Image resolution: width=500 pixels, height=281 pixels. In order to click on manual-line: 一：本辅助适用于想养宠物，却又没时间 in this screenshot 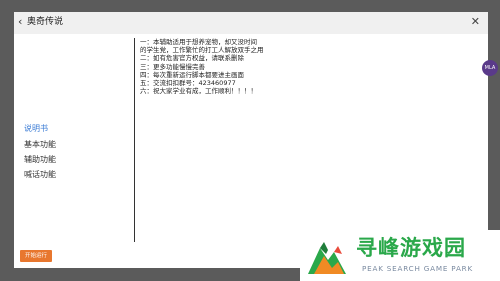, I will do `click(198, 42)`.